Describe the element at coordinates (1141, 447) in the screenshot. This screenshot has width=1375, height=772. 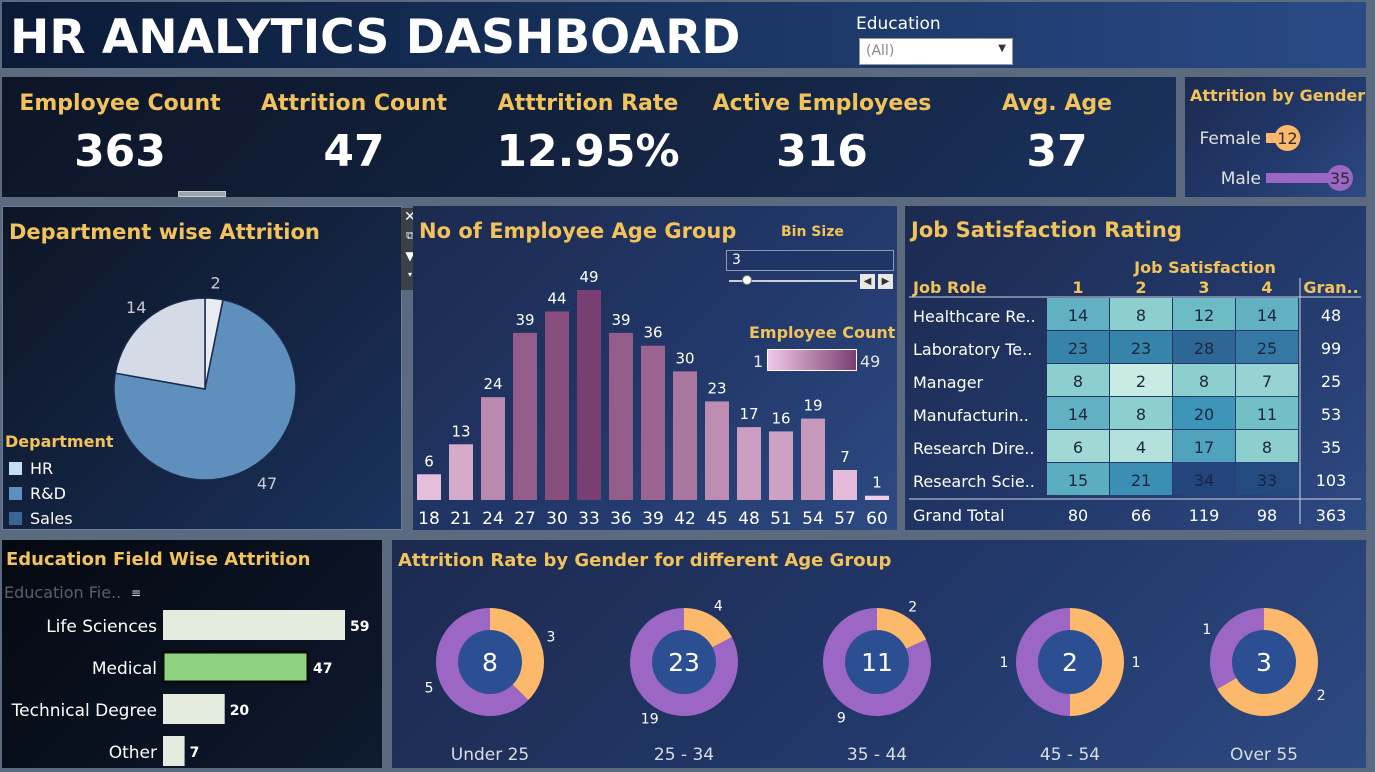
I see `heat-cell-value: 4` at that location.